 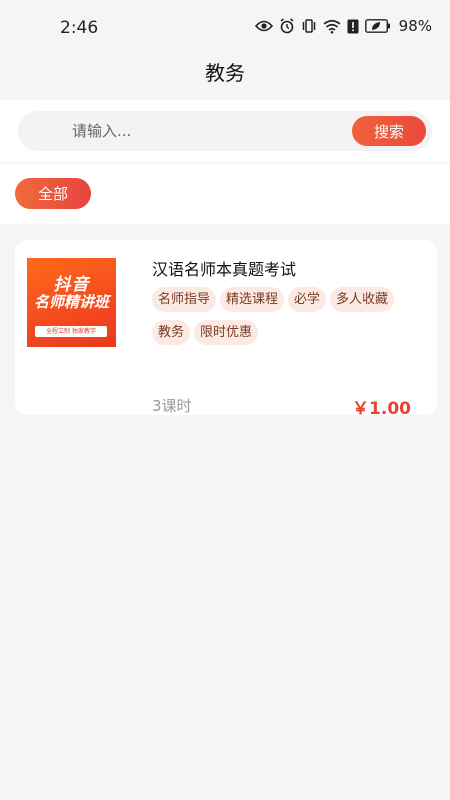 What do you see at coordinates (53, 193) in the screenshot?
I see `filter-chip-all: 全部` at bounding box center [53, 193].